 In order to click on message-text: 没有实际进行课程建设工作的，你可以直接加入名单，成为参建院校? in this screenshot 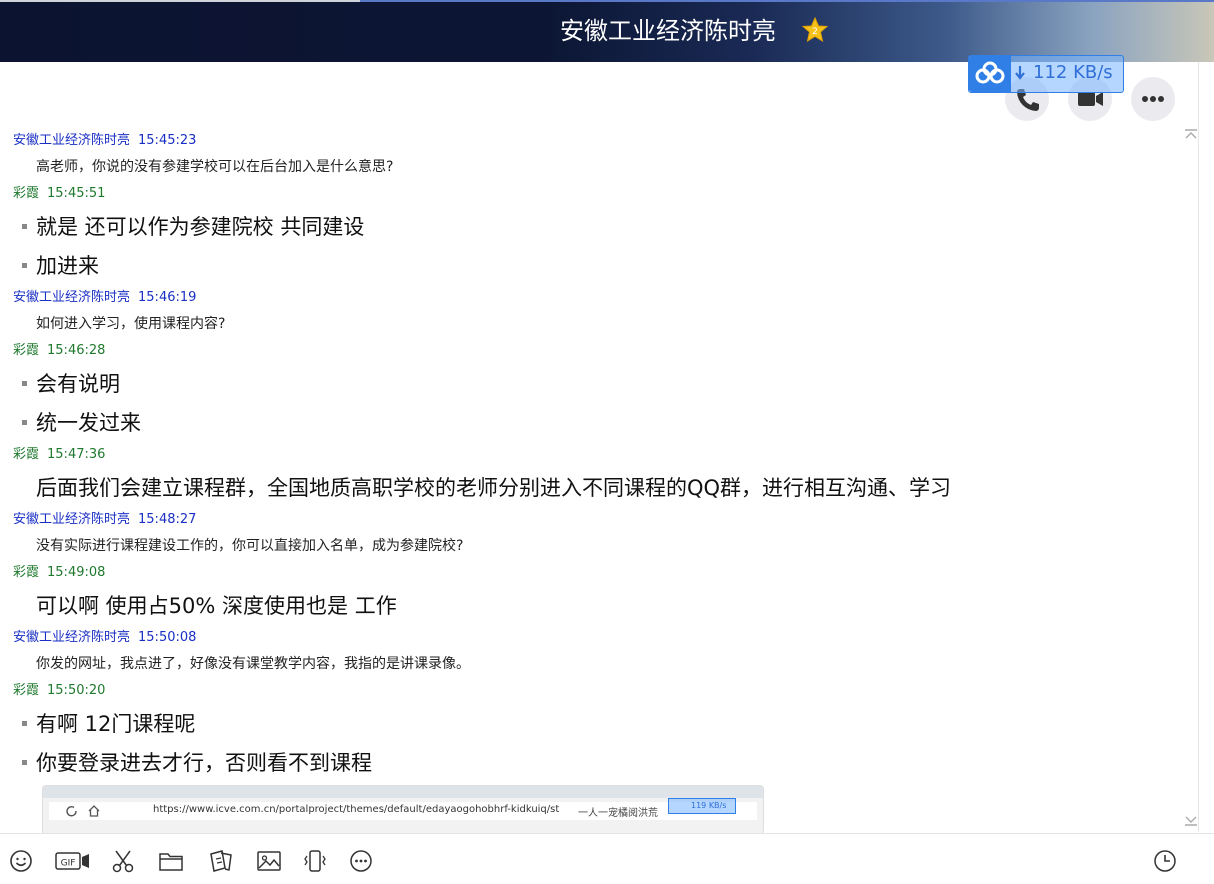, I will do `click(249, 546)`.